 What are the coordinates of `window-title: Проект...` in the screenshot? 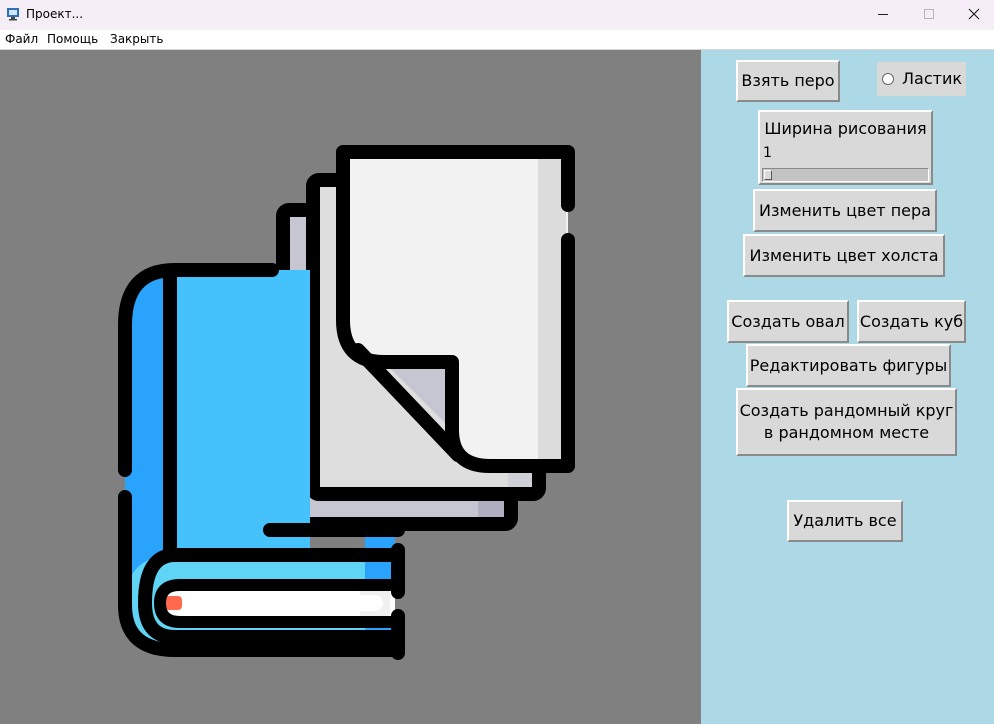 It's located at (55, 14).